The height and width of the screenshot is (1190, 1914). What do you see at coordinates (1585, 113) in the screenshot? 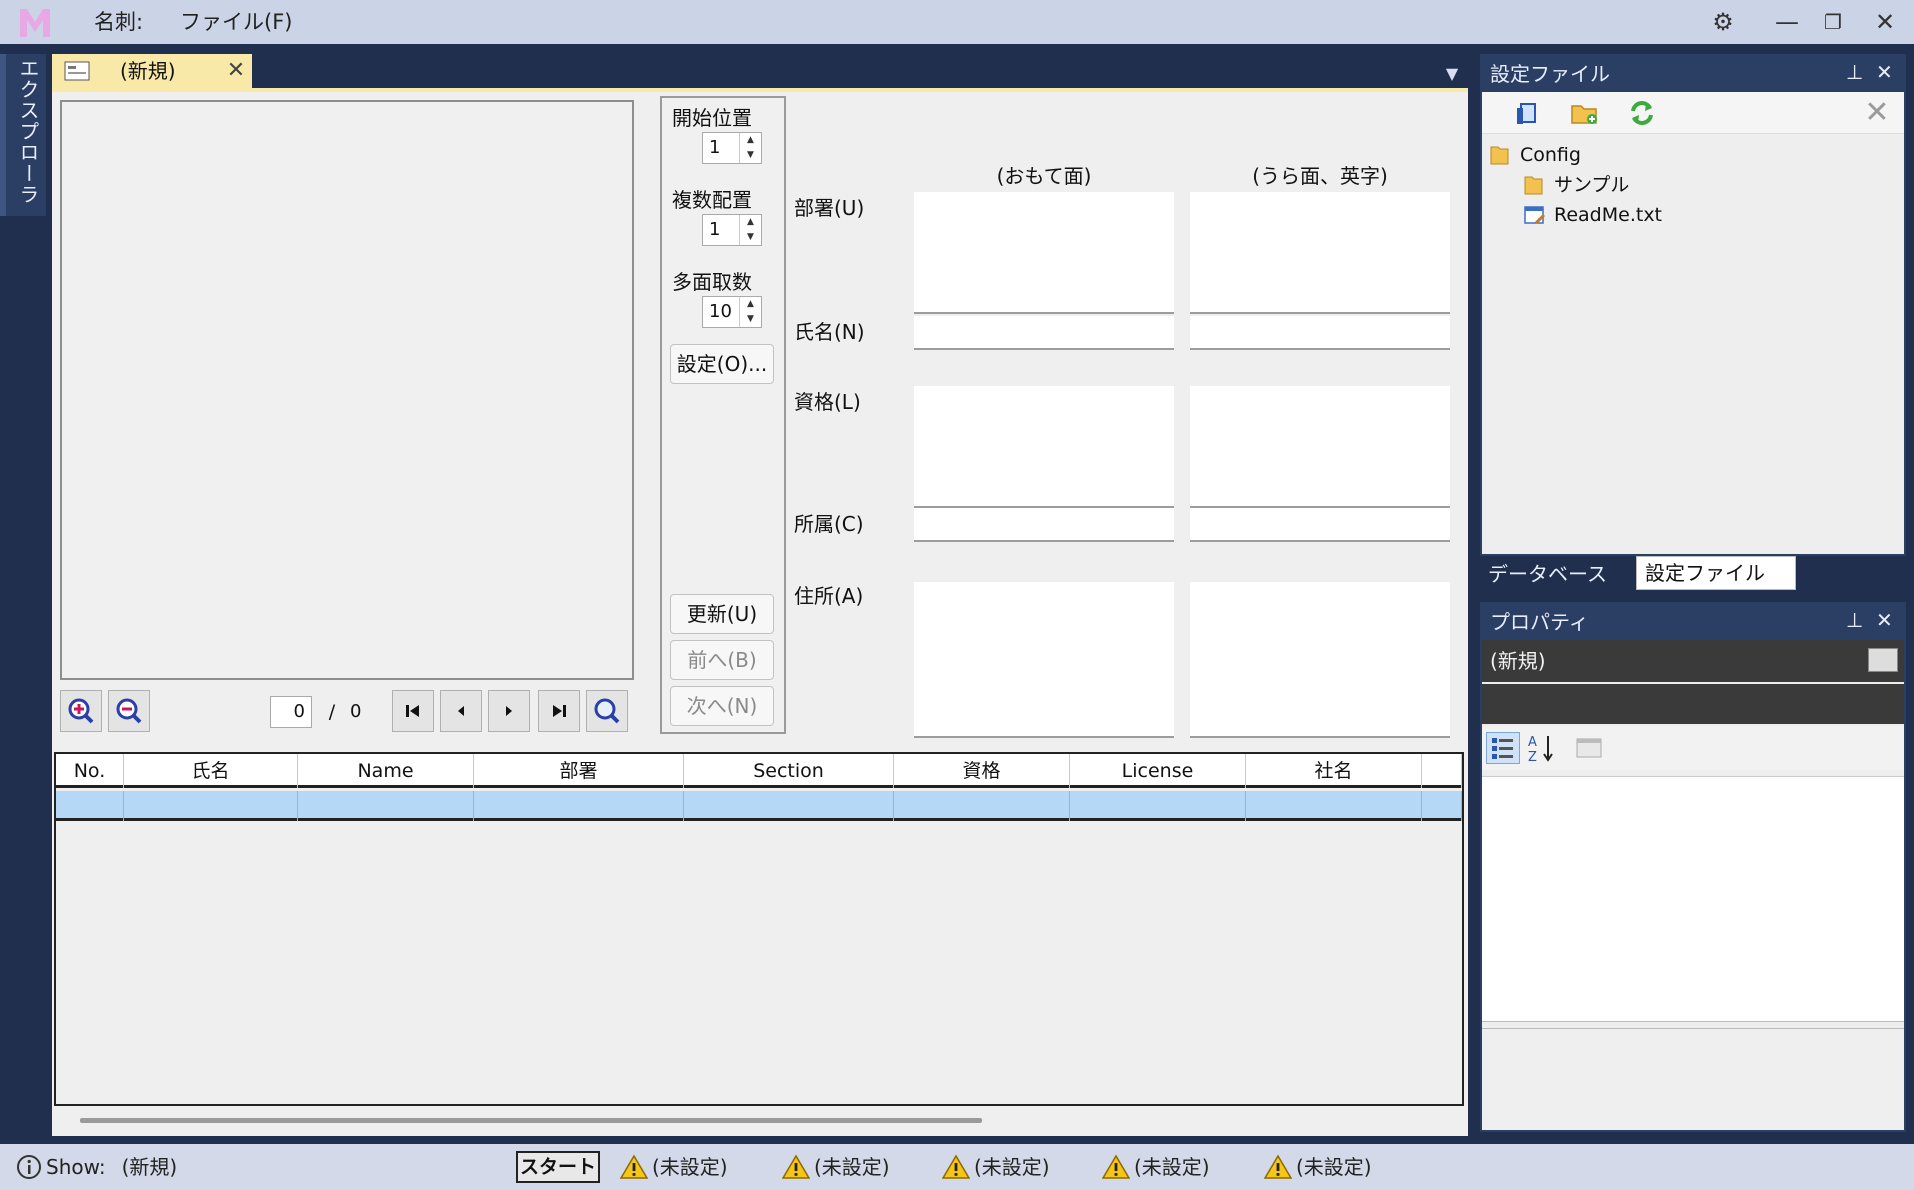
I see `new-folder-icon` at bounding box center [1585, 113].